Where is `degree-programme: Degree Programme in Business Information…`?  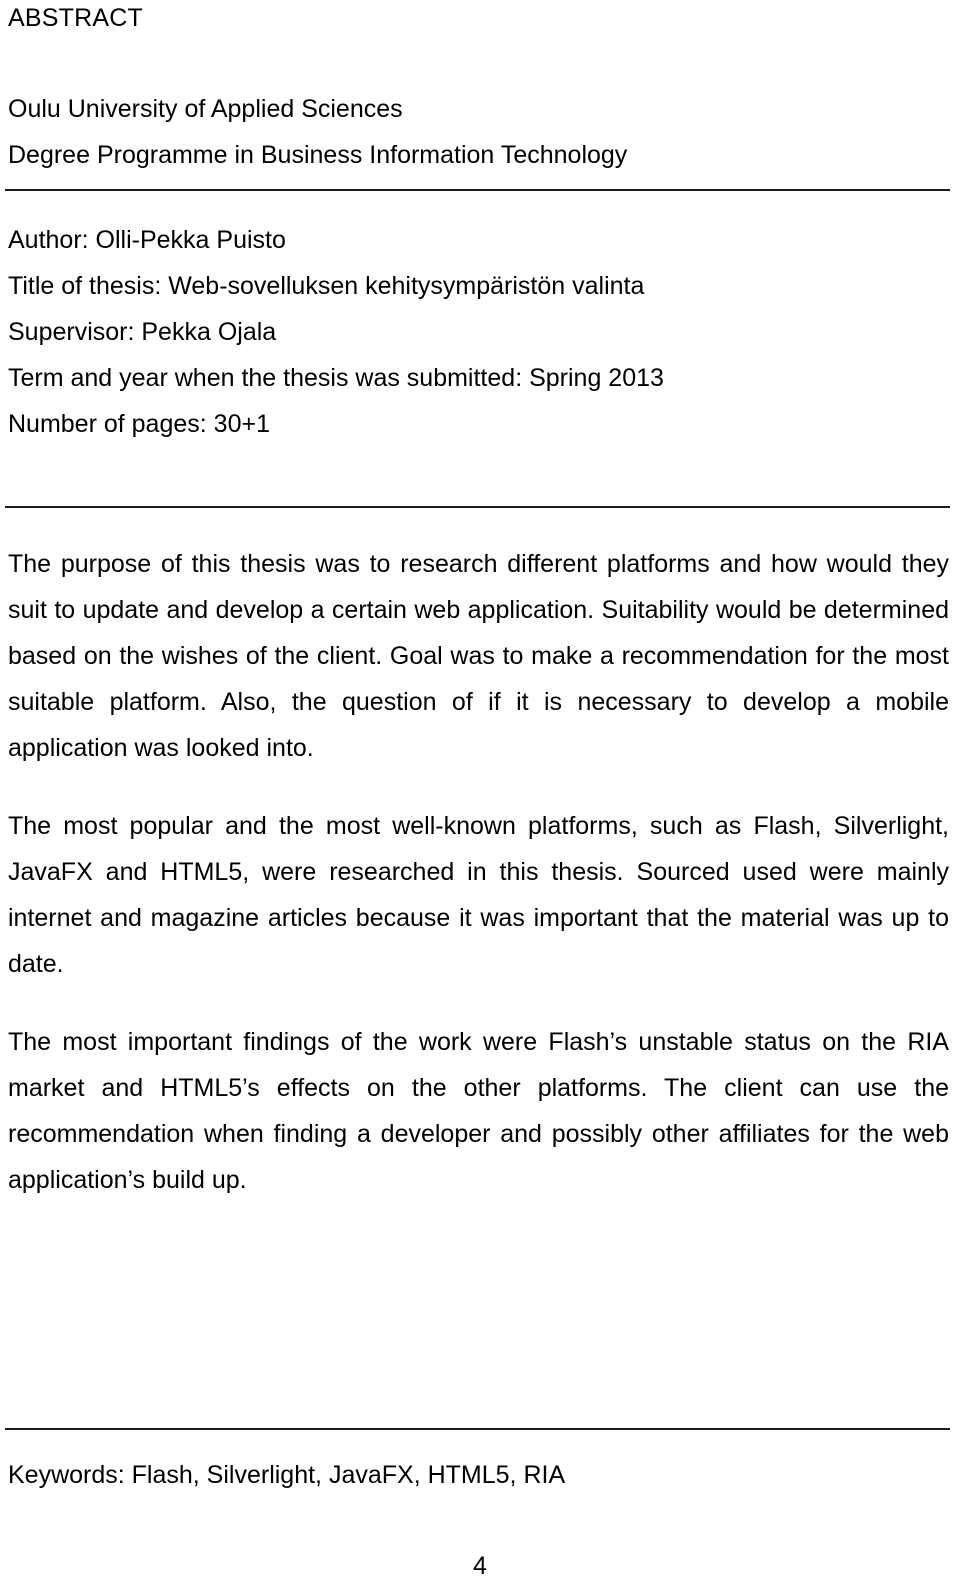 degree-programme: Degree Programme in Business Information… is located at coordinates (318, 155).